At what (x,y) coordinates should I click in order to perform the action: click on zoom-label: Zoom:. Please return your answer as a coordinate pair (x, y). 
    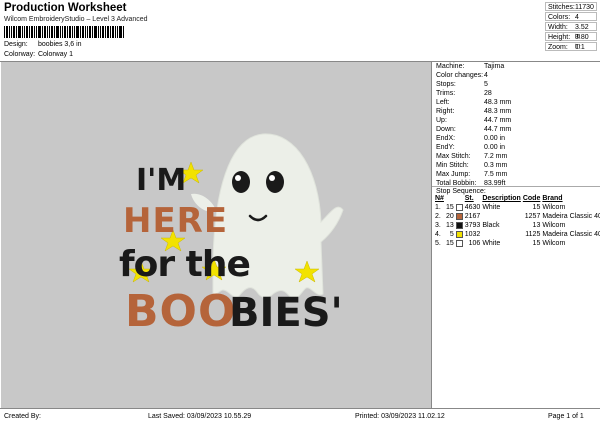
    Looking at the image, I should click on (558, 47).